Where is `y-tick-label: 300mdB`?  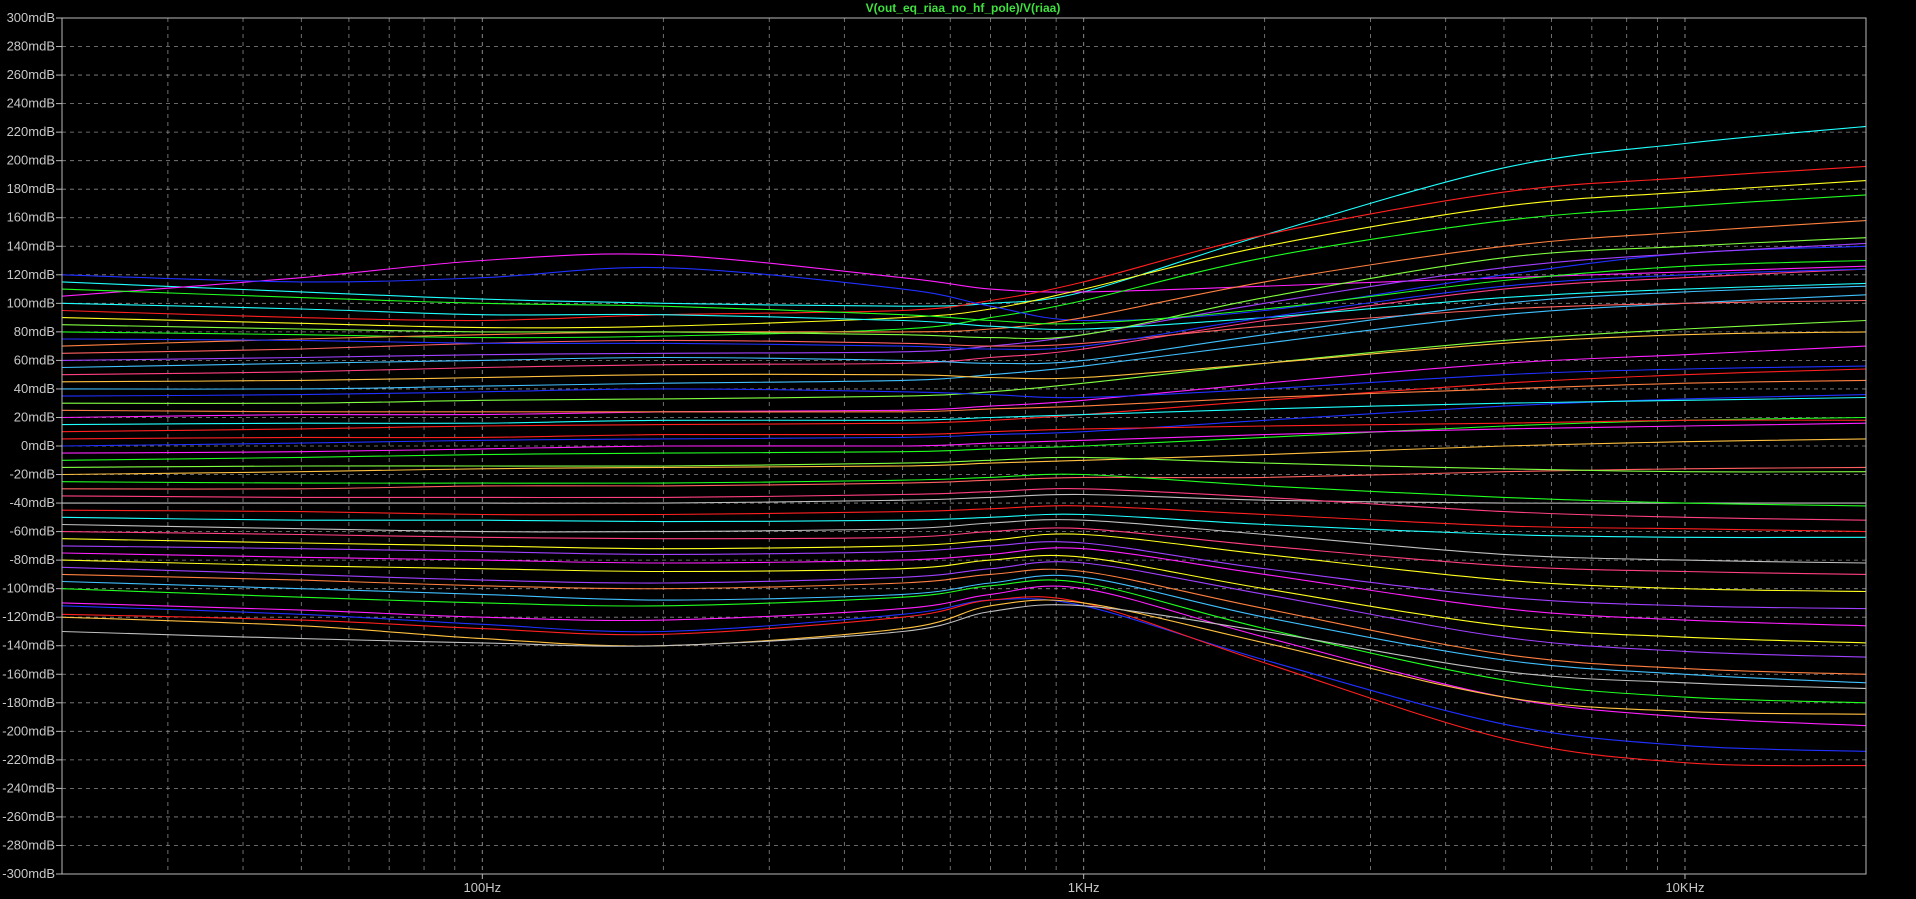 y-tick-label: 300mdB is located at coordinates (31, 17).